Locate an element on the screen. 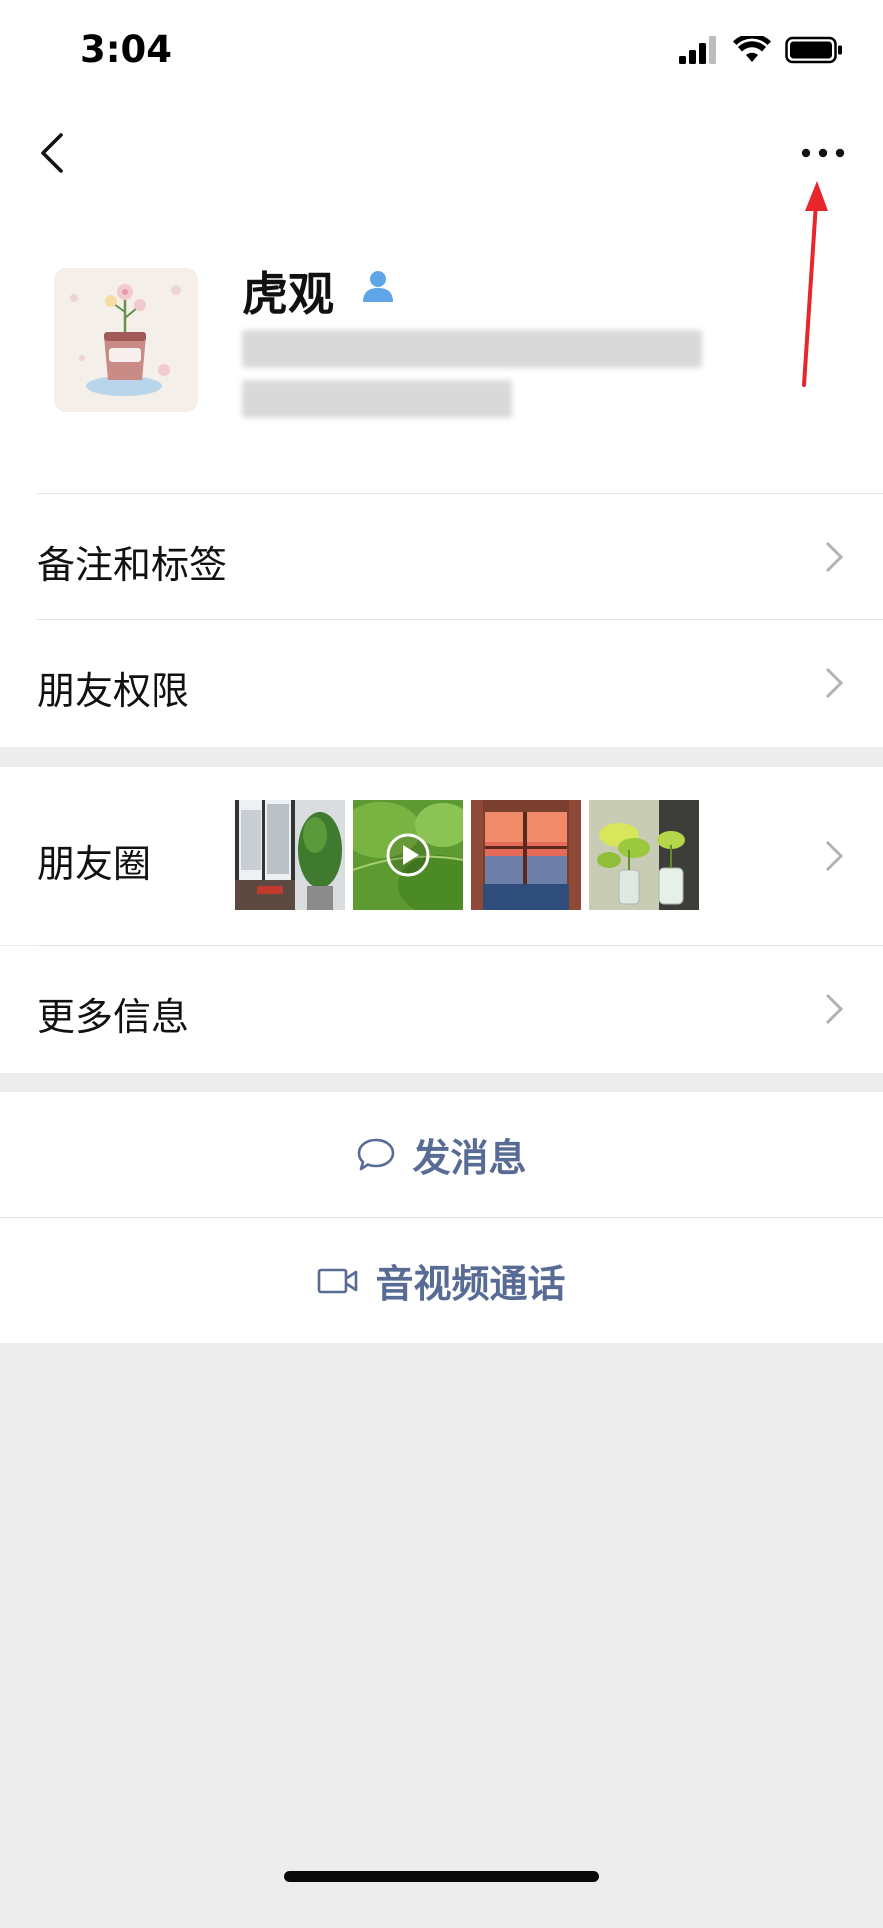  moments-photo-leaves is located at coordinates (408, 855).